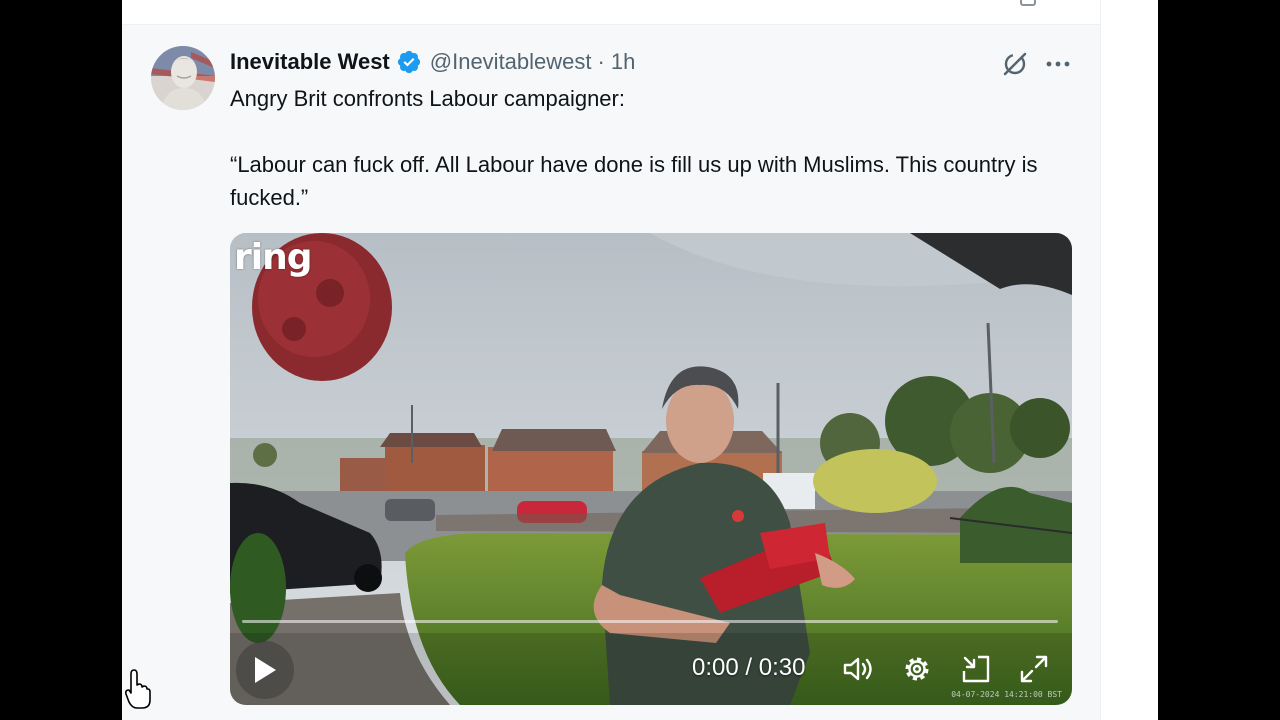 The height and width of the screenshot is (720, 1280). I want to click on play-button, so click(265, 670).